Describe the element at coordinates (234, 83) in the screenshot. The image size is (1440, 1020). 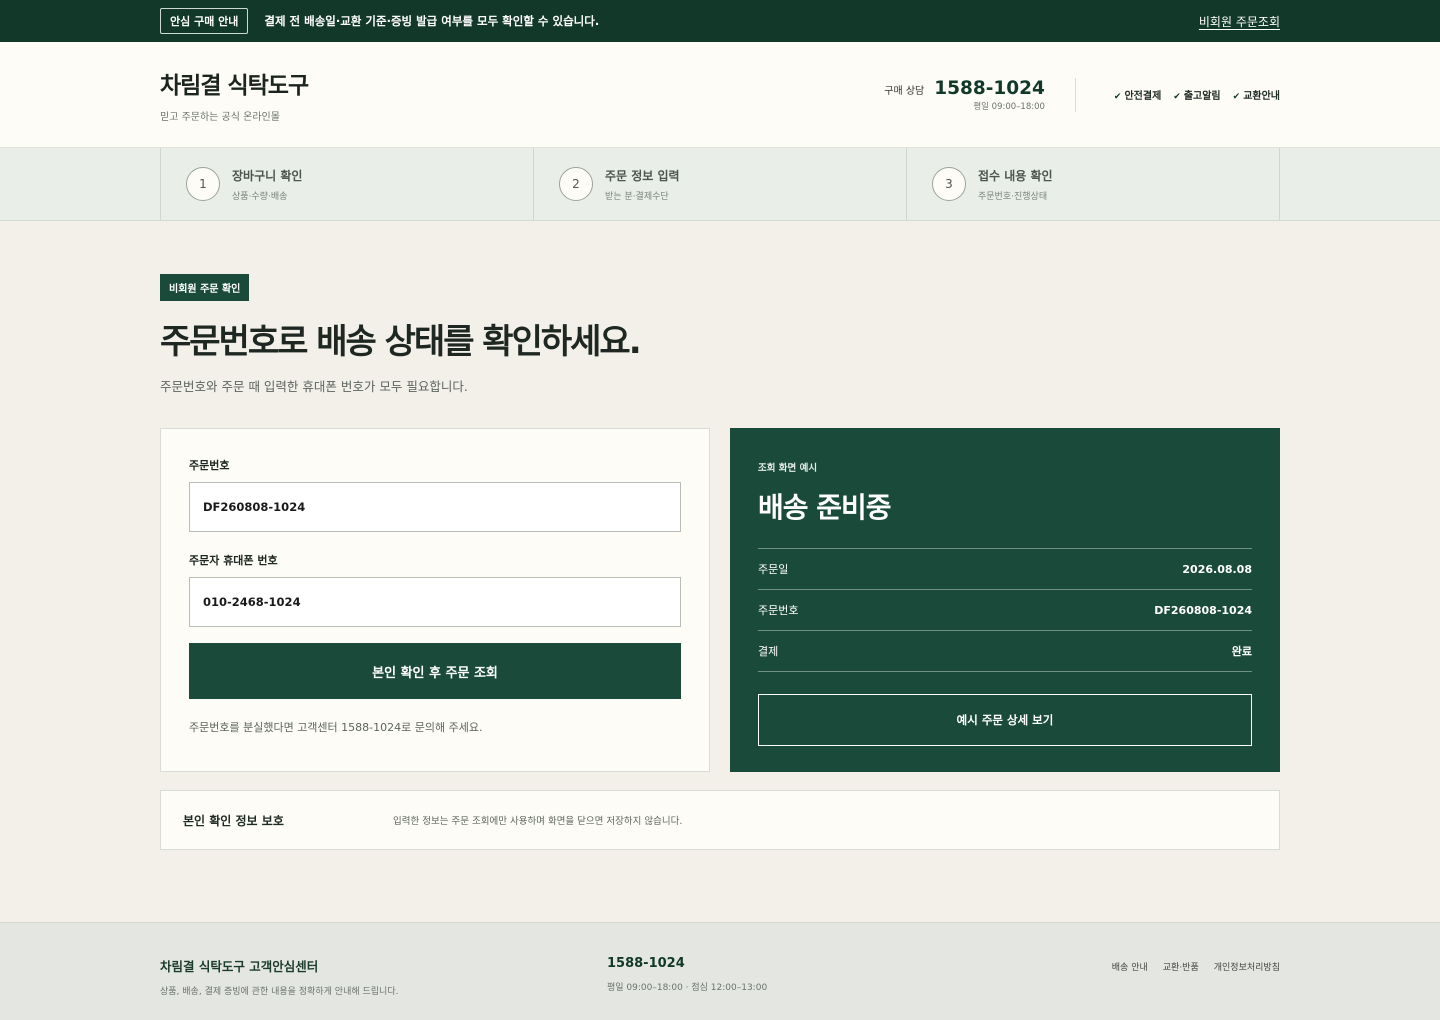
I see `brand-name: 차림결 식탁도구` at that location.